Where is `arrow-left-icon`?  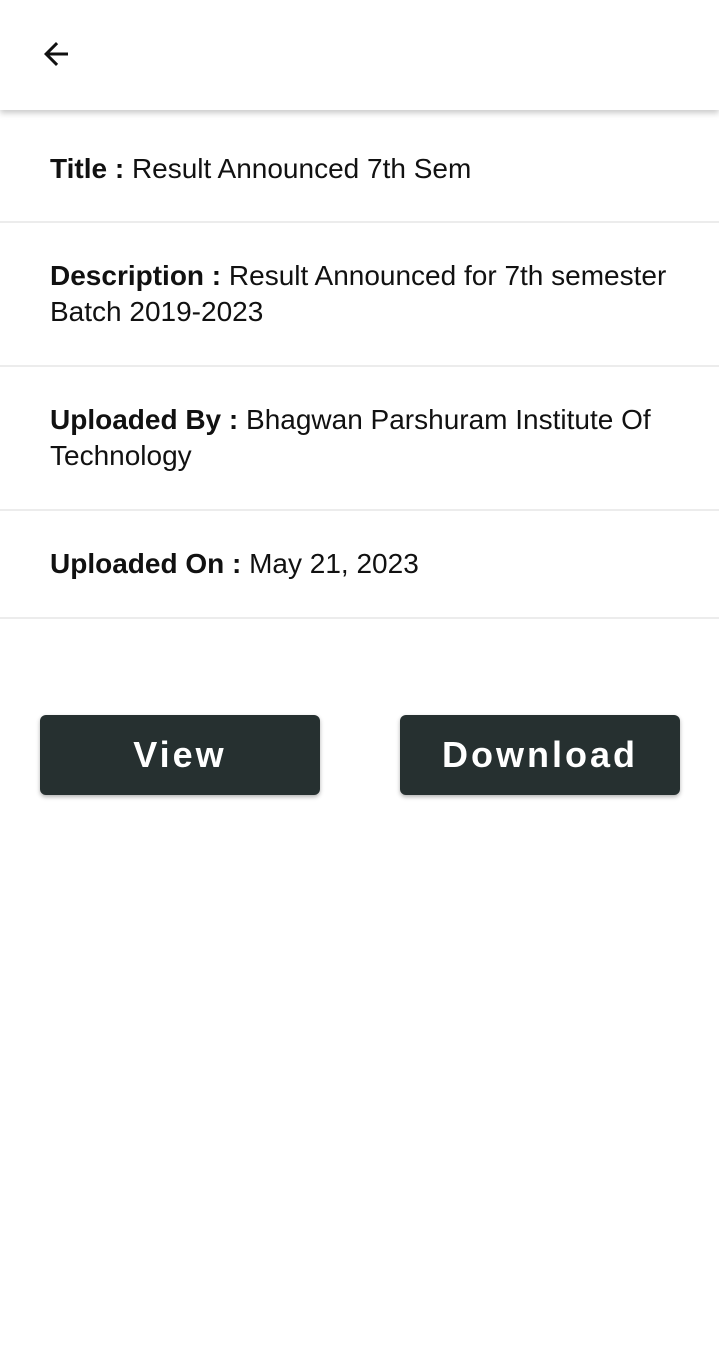
arrow-left-icon is located at coordinates (56, 54).